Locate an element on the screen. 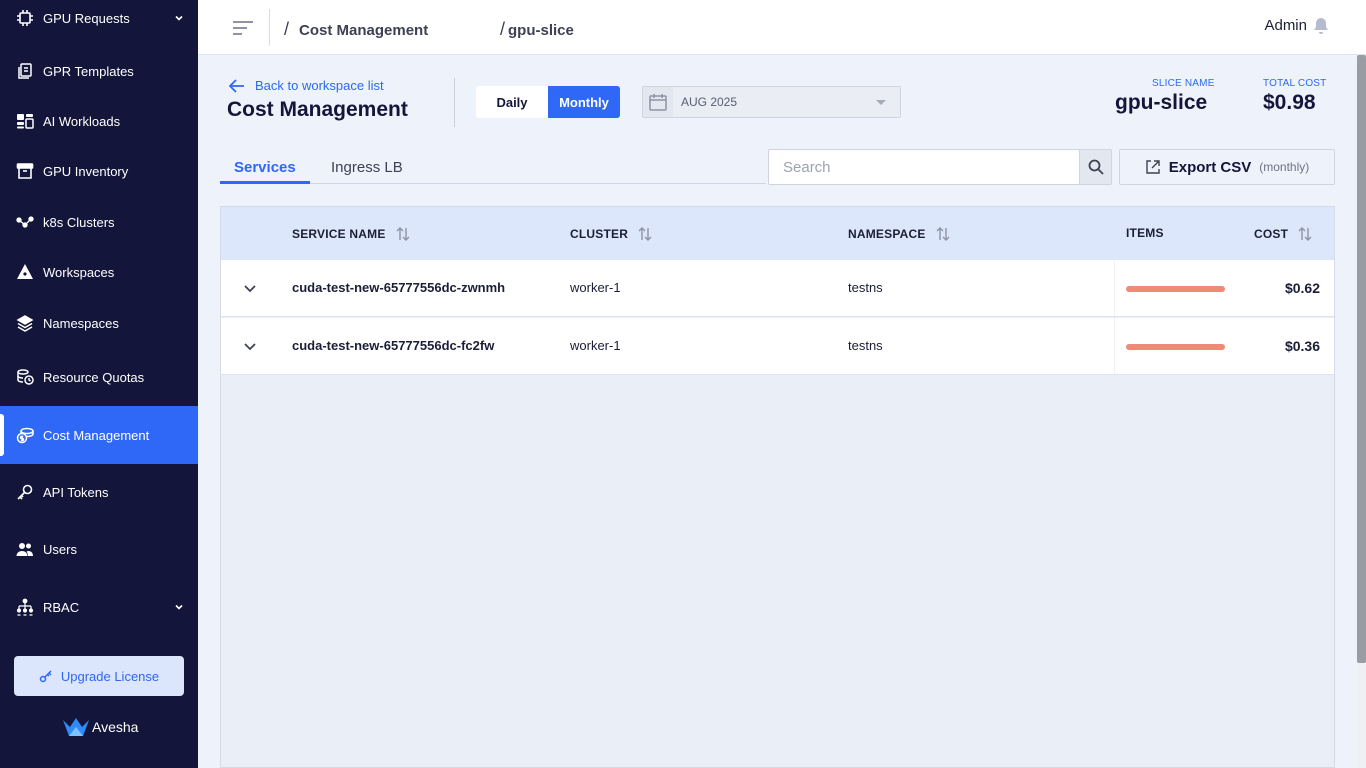  column-header-service-name: SERVICE NAME is located at coordinates (351, 234).